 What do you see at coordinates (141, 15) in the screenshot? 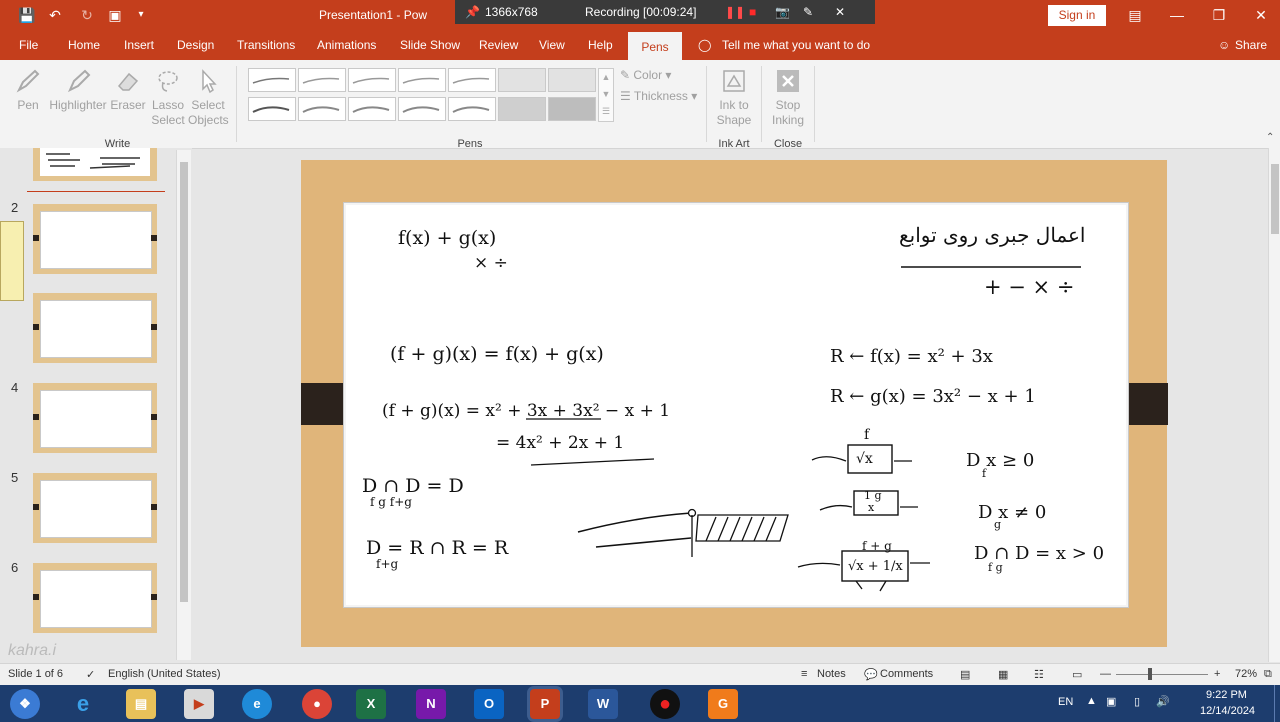
I see `customize-toolbar-icon: ▾` at bounding box center [141, 15].